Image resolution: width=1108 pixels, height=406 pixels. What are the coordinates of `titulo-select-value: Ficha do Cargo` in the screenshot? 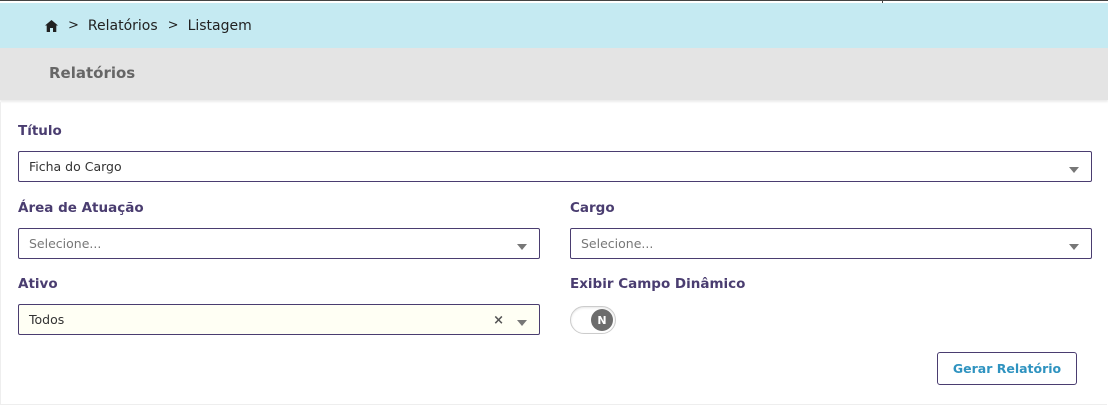 It's located at (75, 166).